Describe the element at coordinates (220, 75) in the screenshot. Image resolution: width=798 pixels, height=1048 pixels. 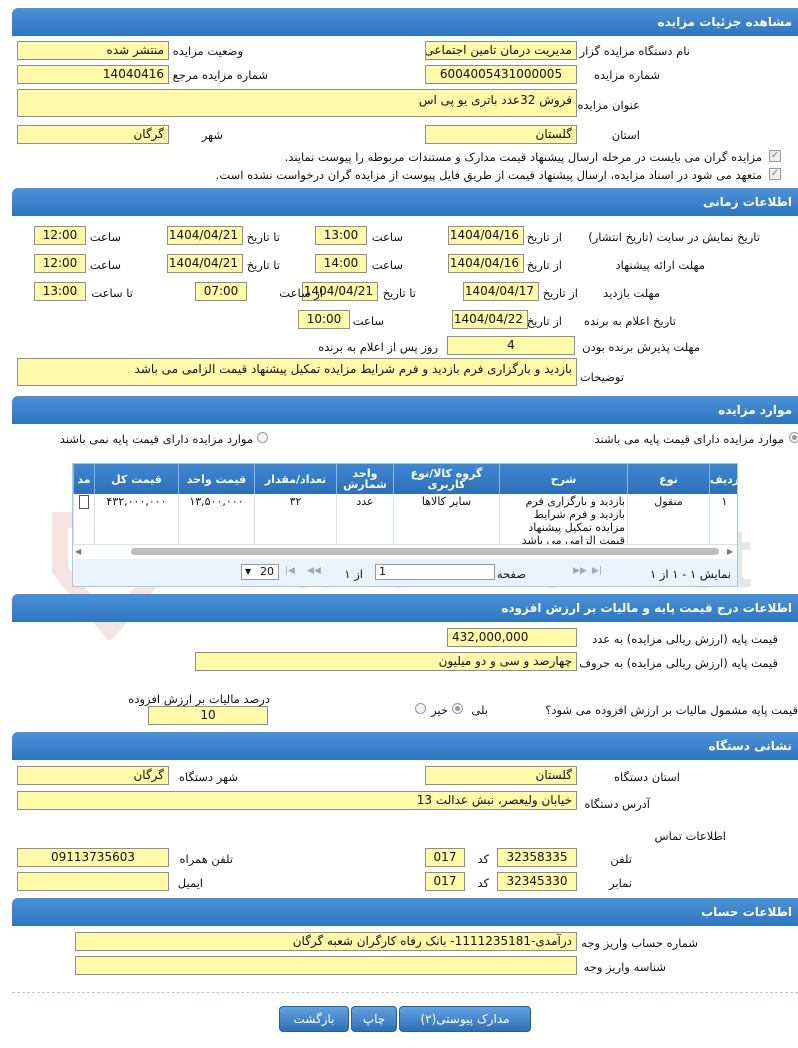
I see `ref-number-label: شماره مزایده مرجع` at that location.